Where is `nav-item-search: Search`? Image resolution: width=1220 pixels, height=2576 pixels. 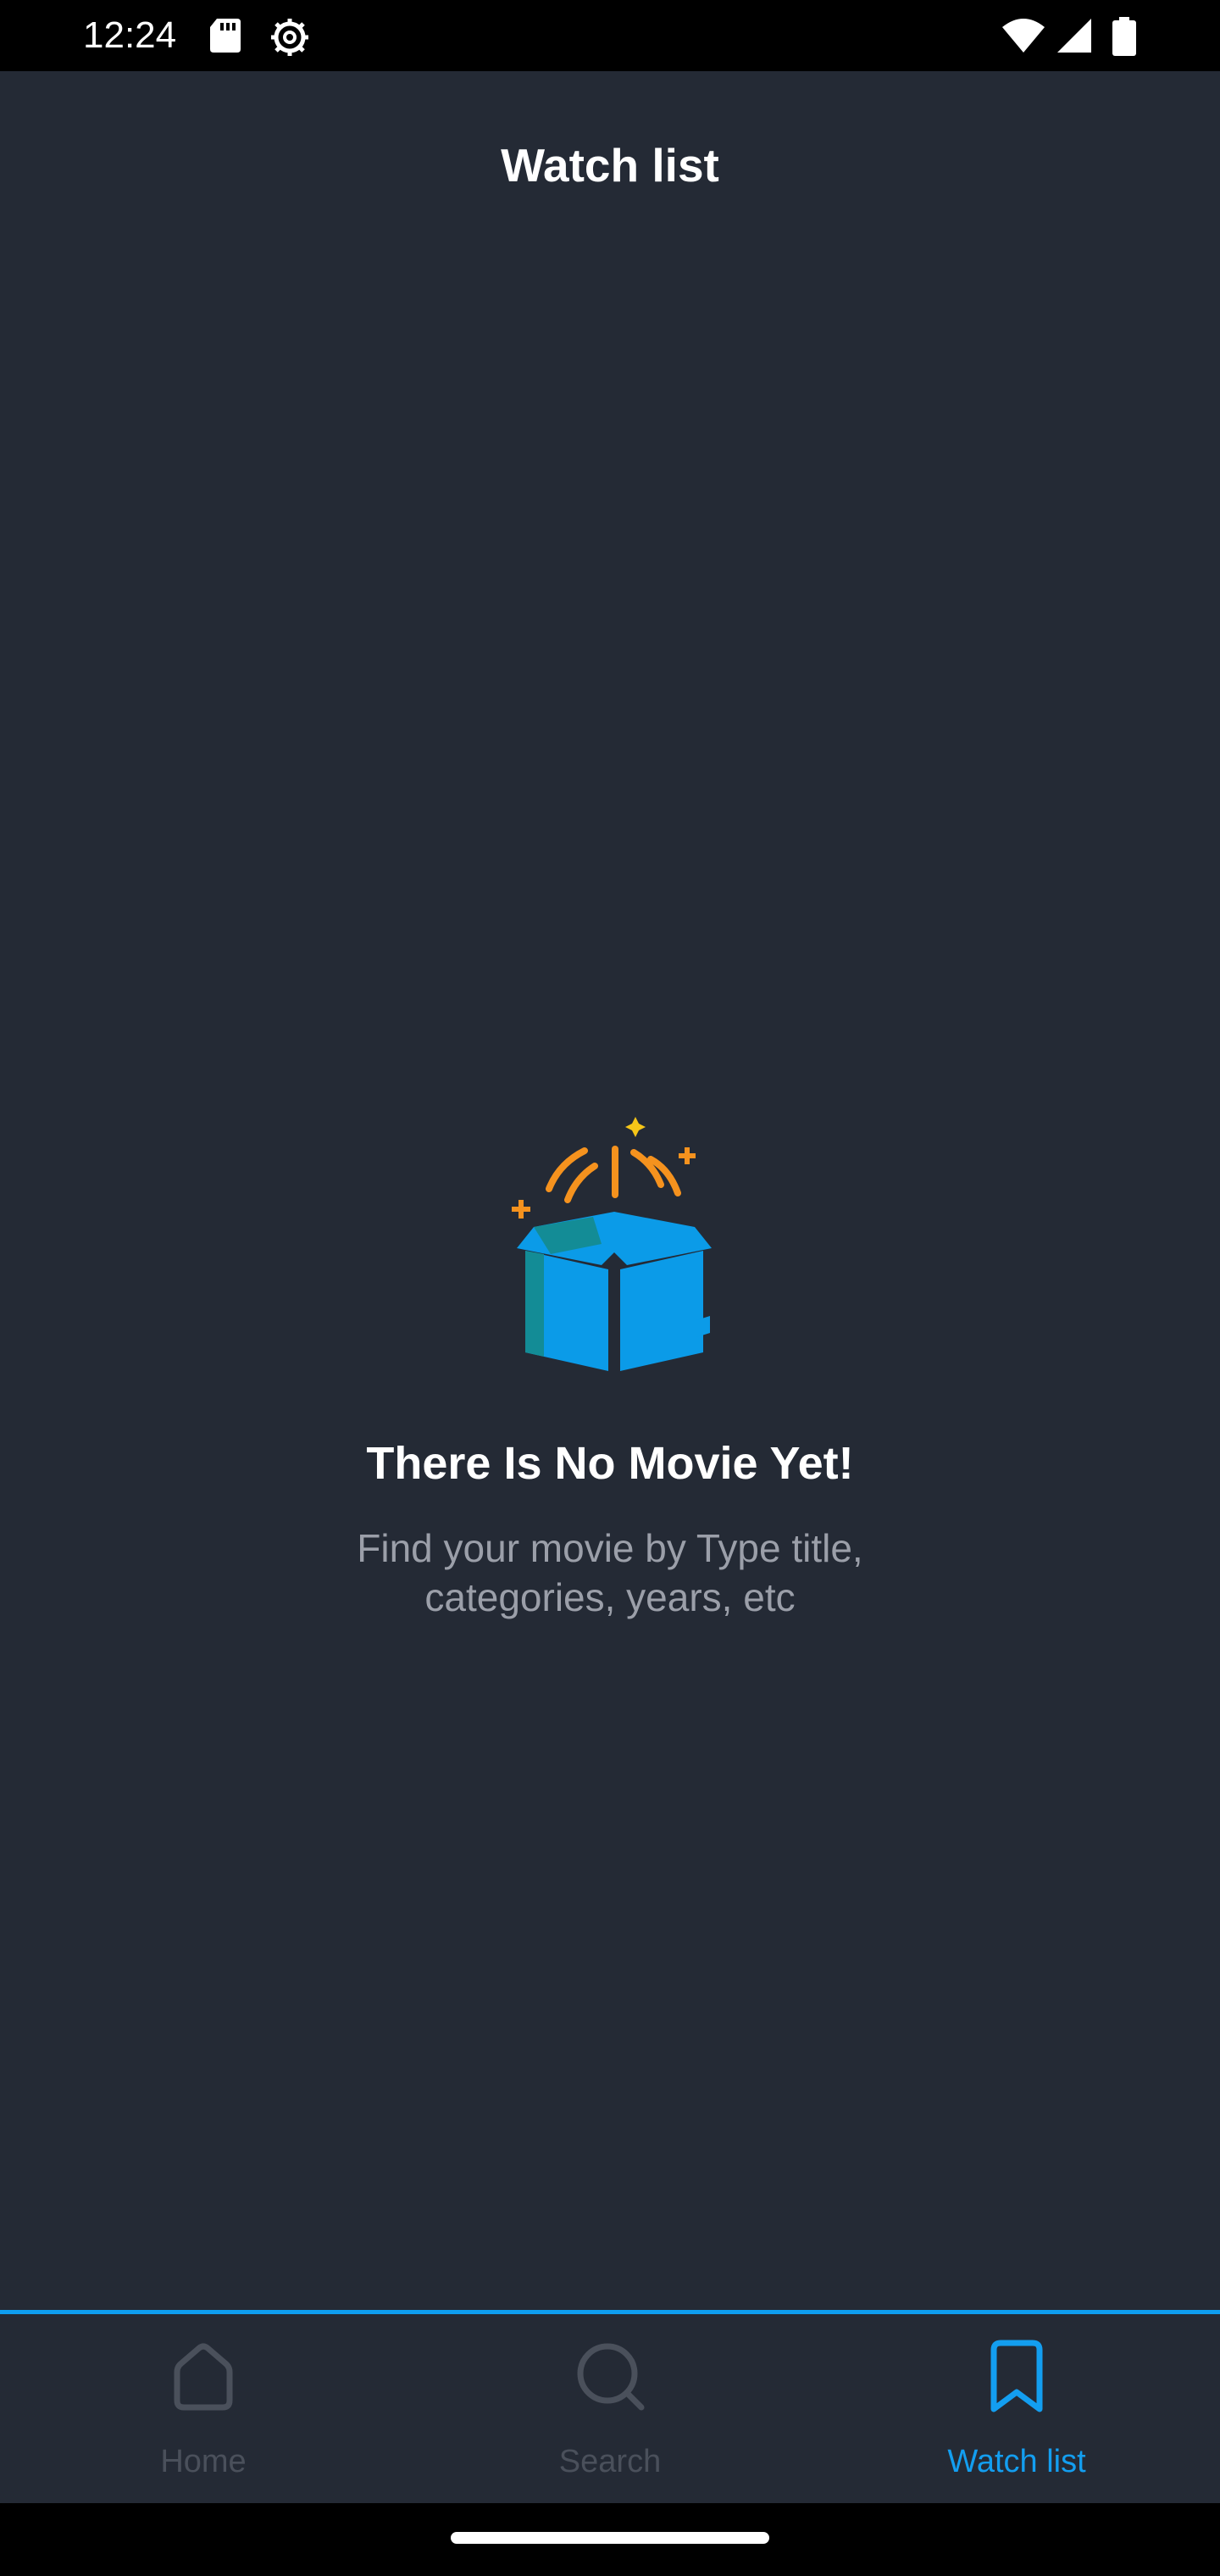 nav-item-search: Search is located at coordinates (610, 2408).